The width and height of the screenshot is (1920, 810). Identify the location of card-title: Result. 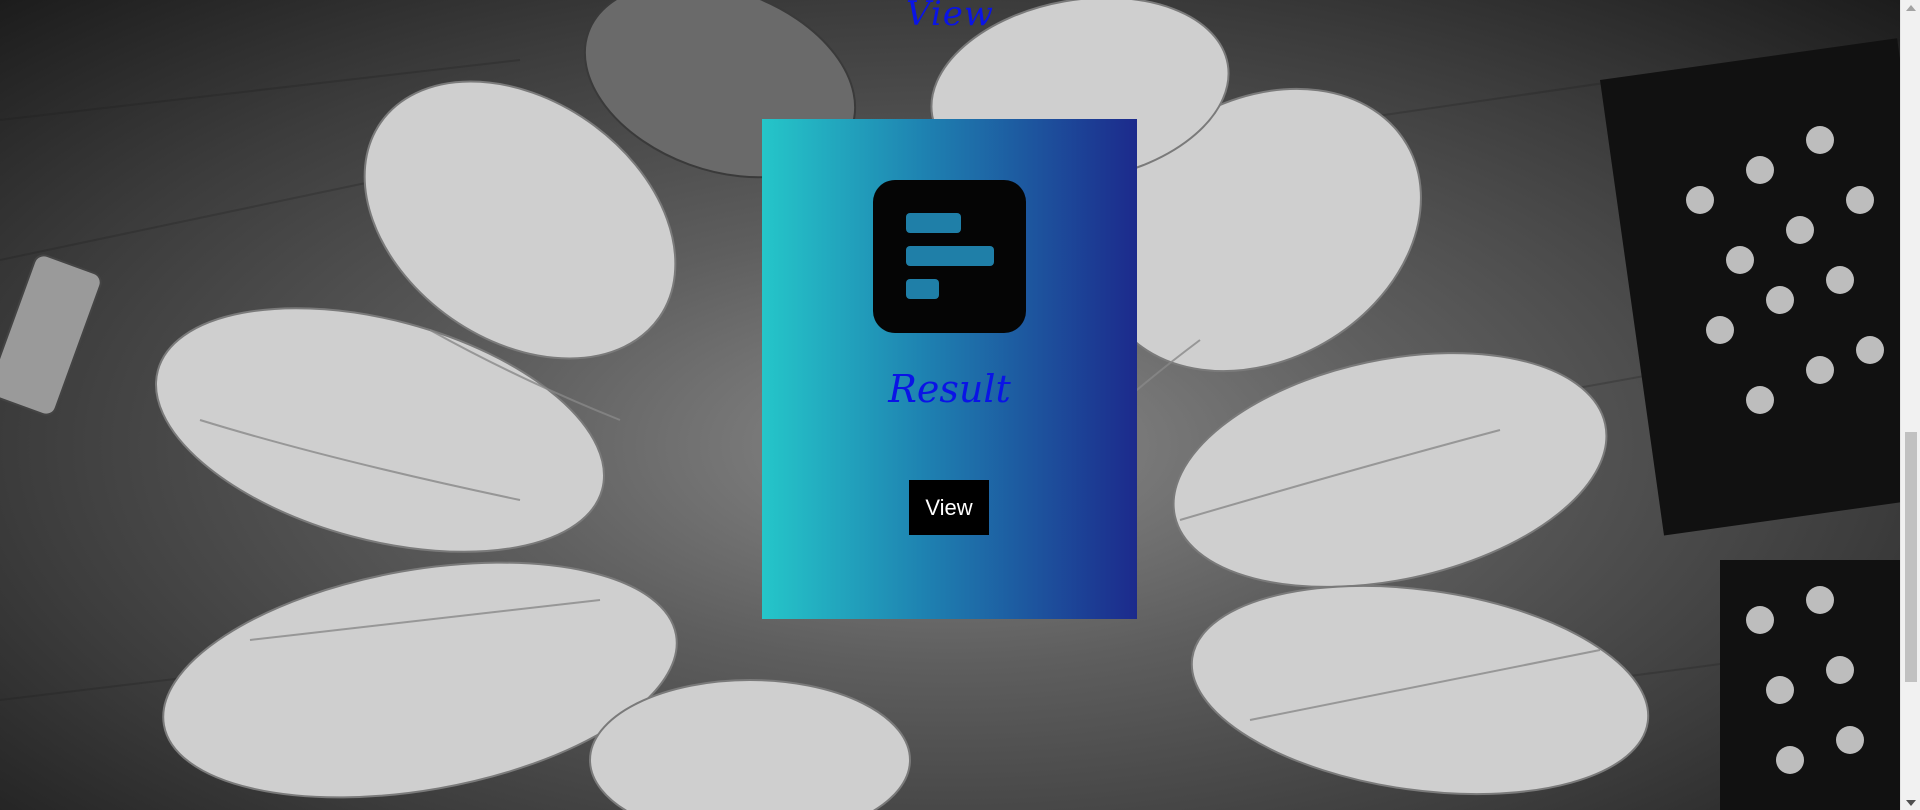
(949, 389).